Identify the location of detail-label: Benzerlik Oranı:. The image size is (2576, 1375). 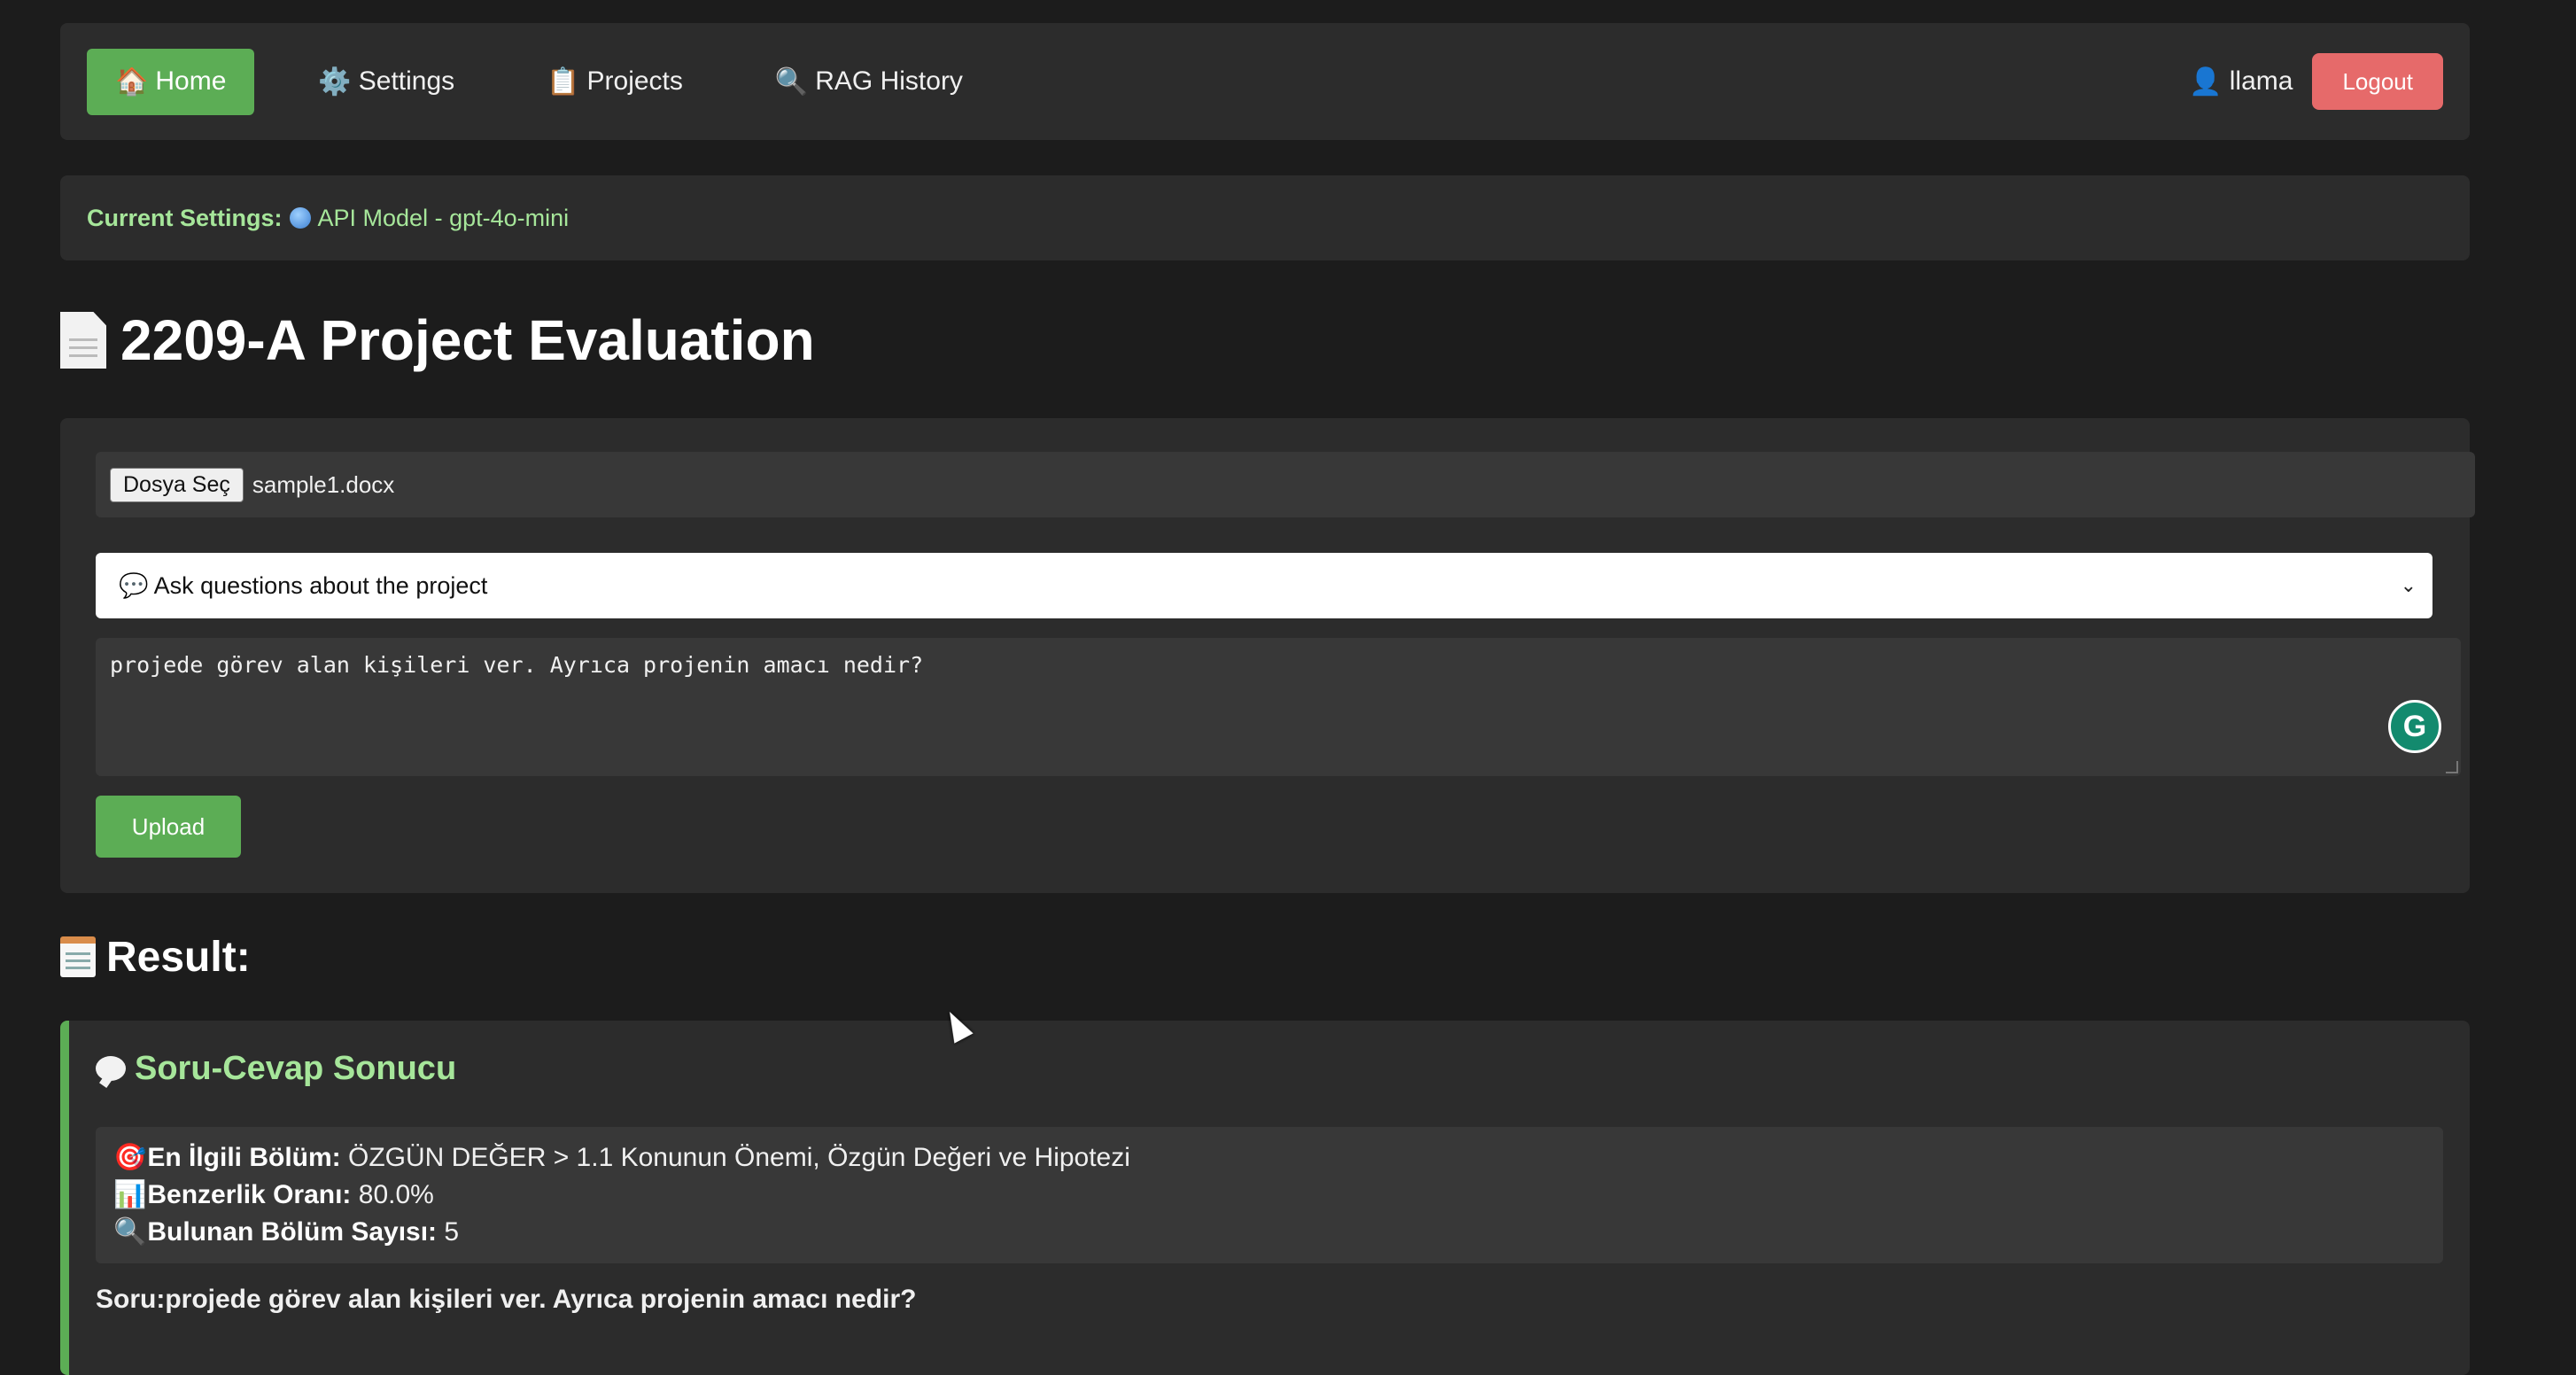
(249, 1194).